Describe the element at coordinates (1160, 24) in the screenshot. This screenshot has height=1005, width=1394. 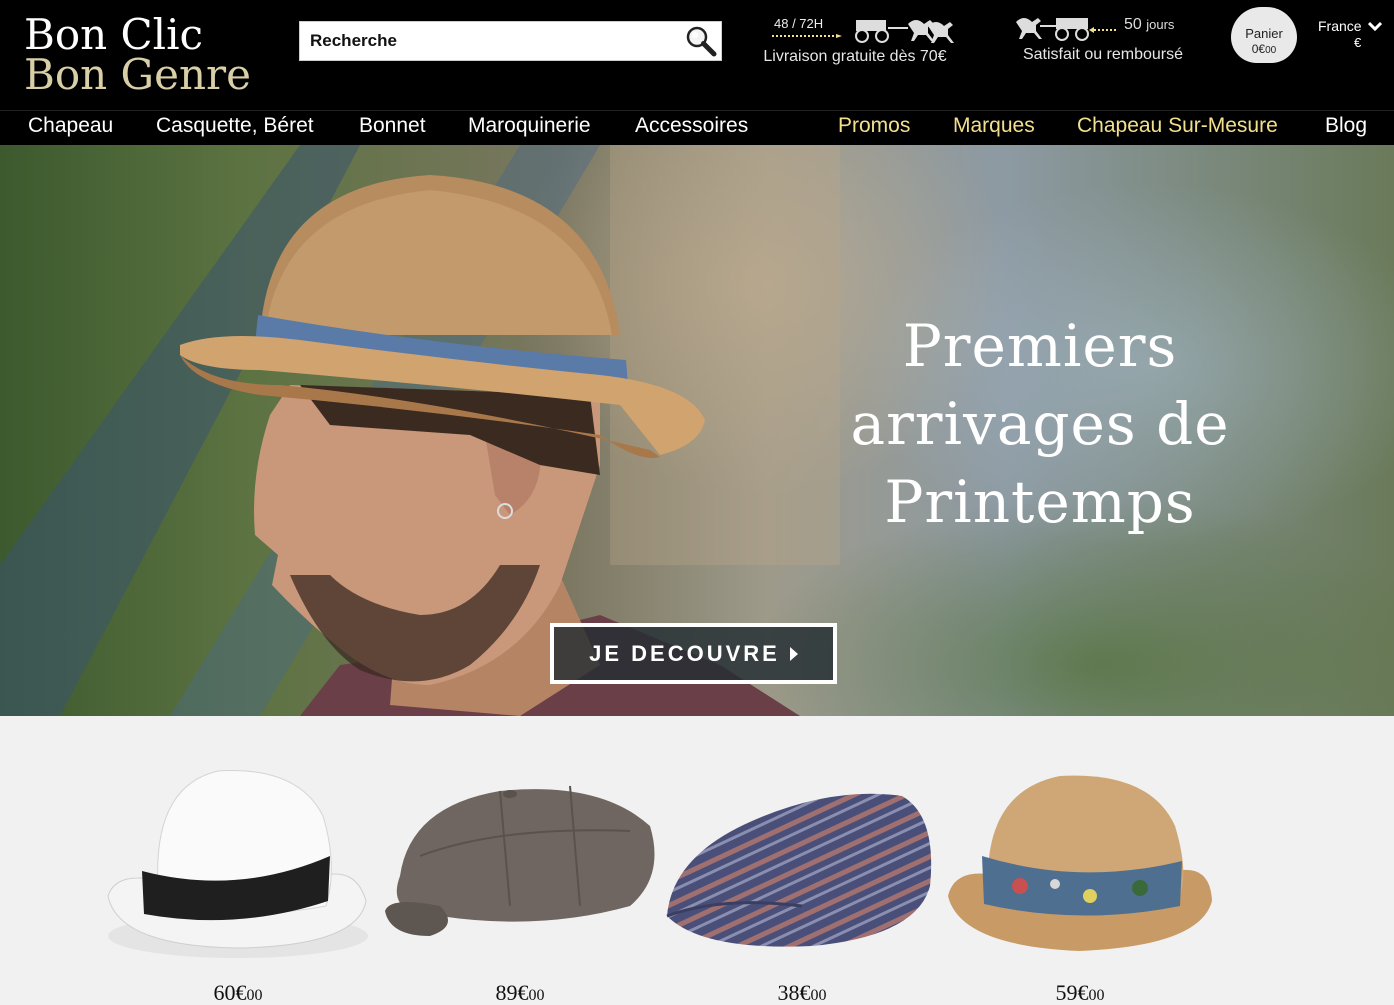
I see `refund-days-label: jours` at that location.